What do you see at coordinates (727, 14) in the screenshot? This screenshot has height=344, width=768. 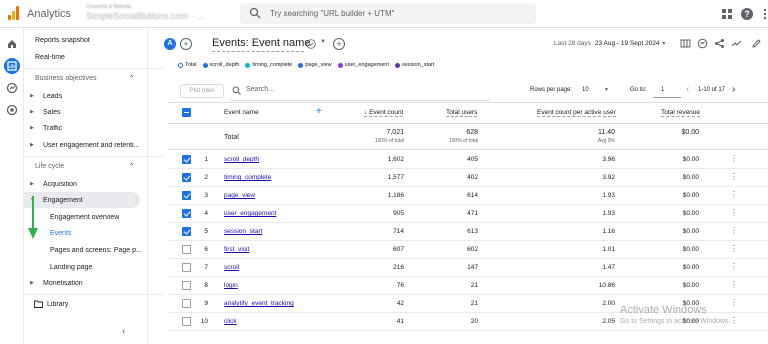 I see `apps-grid-icon` at bounding box center [727, 14].